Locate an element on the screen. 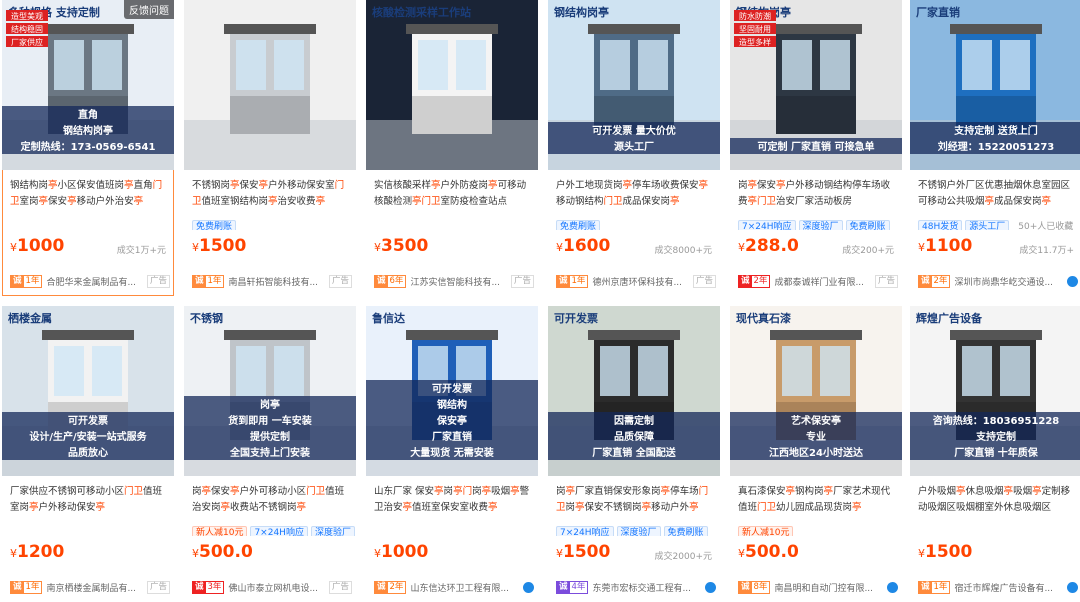  image-label: 坚固耐用 is located at coordinates (755, 29).